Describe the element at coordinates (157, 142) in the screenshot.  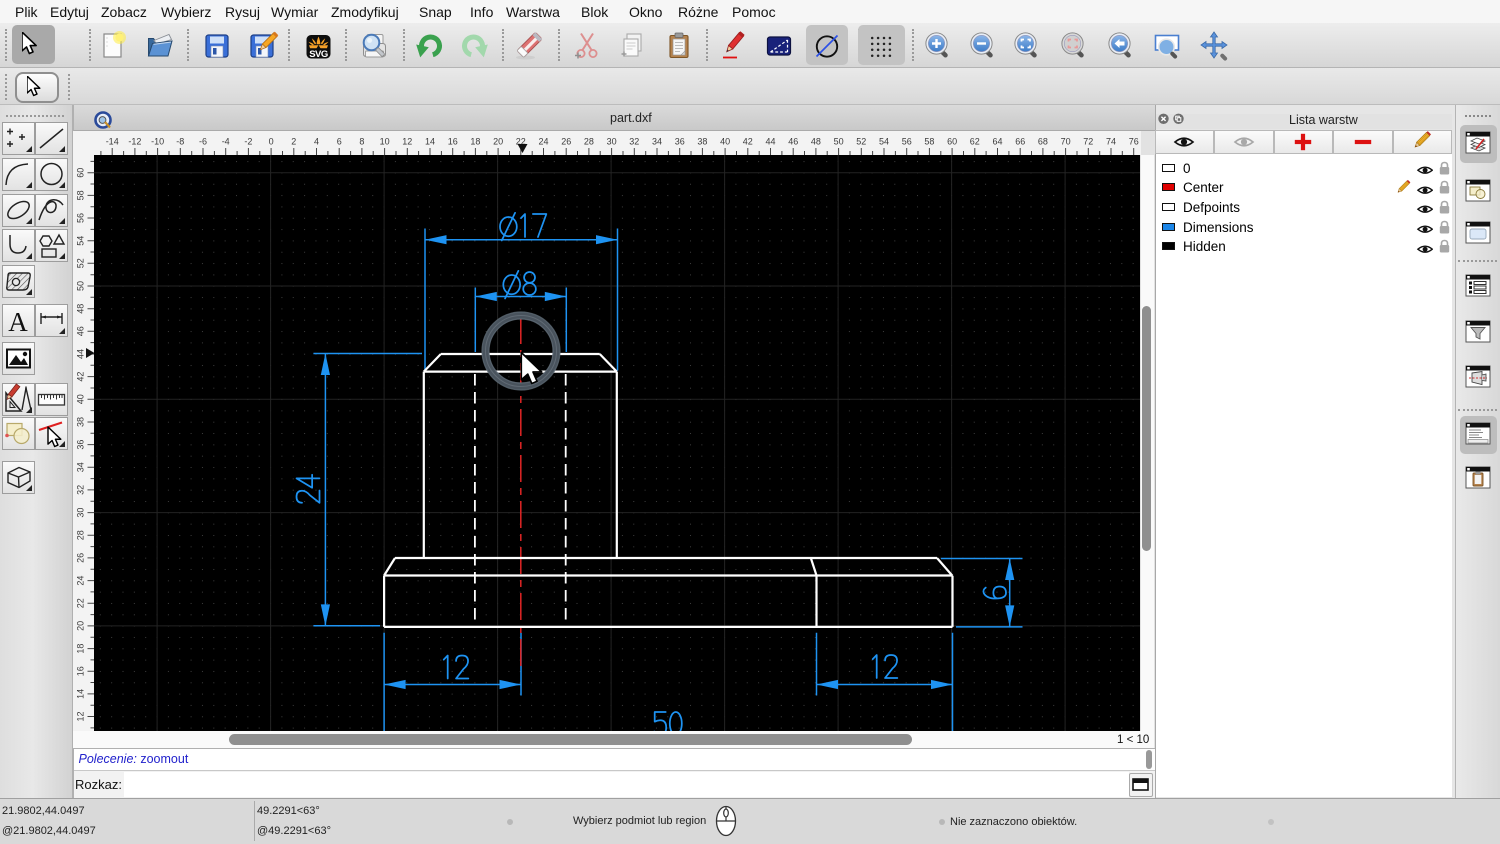
I see `svg-text: -10` at that location.